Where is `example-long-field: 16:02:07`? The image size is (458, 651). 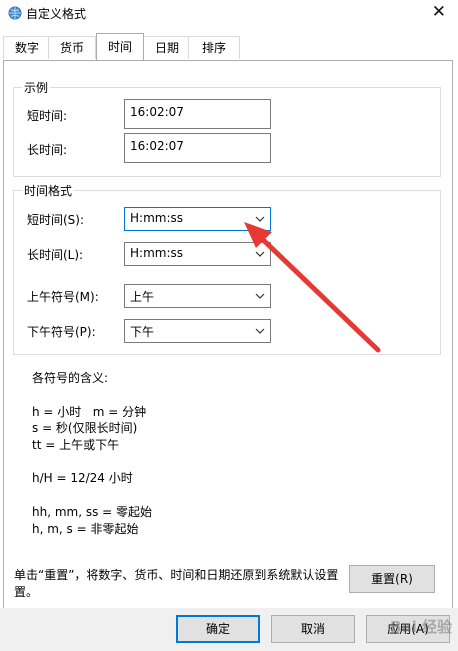
example-long-field: 16:02:07 is located at coordinates (197, 148).